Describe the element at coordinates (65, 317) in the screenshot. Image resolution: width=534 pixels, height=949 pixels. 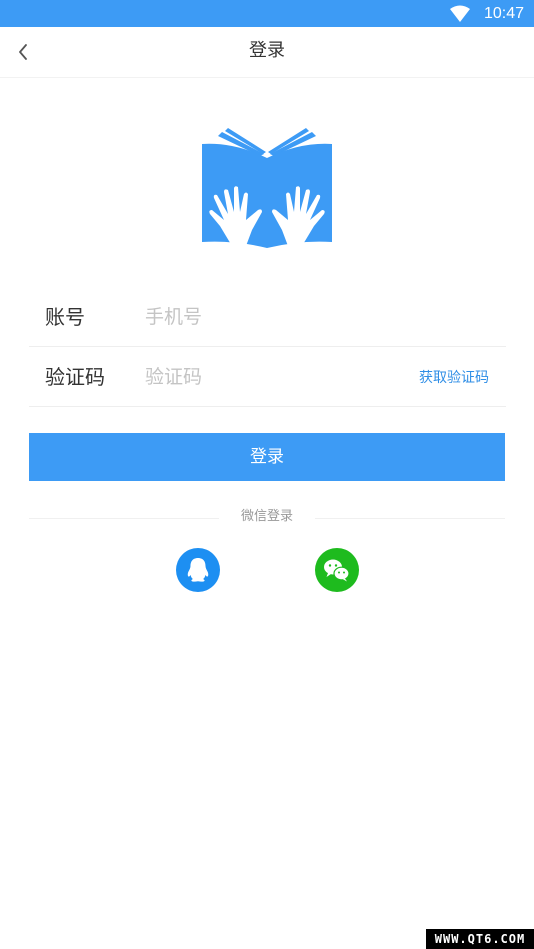
I see `account-label: 账号` at that location.